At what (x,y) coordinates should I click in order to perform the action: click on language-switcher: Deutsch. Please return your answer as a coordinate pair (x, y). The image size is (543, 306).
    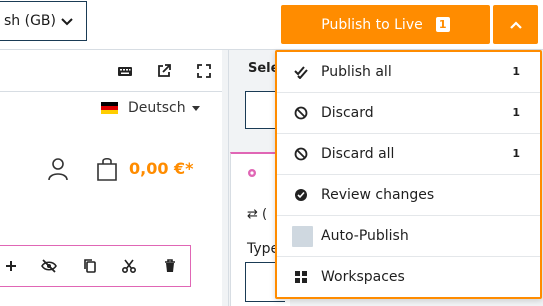
    Looking at the image, I should click on (150, 108).